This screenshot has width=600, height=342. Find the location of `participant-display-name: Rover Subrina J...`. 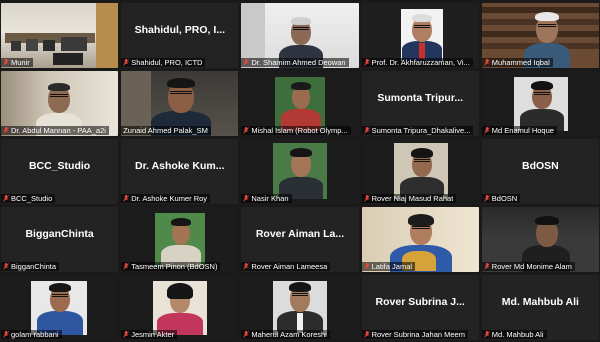

participant-display-name: Rover Subrina J... is located at coordinates (420, 301).